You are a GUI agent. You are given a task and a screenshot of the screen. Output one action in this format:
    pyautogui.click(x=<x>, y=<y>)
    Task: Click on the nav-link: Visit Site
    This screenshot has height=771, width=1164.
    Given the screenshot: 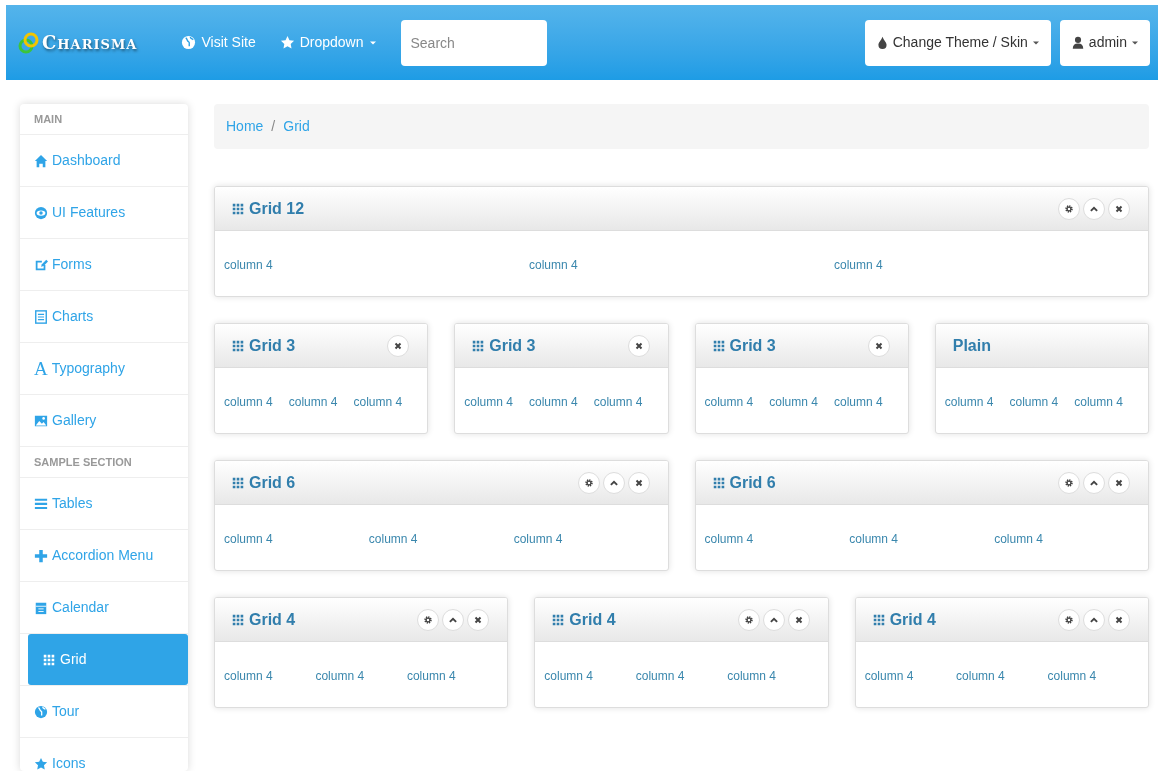 What is the action you would take?
    pyautogui.click(x=218, y=42)
    